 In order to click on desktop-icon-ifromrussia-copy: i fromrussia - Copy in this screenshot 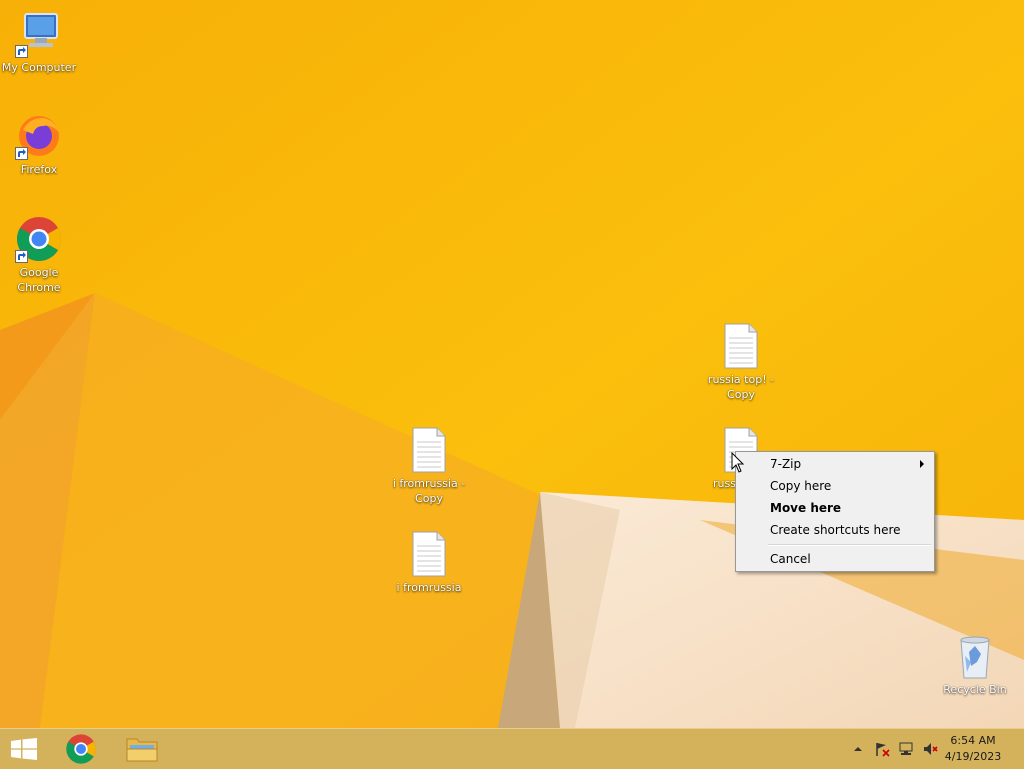, I will do `click(429, 466)`.